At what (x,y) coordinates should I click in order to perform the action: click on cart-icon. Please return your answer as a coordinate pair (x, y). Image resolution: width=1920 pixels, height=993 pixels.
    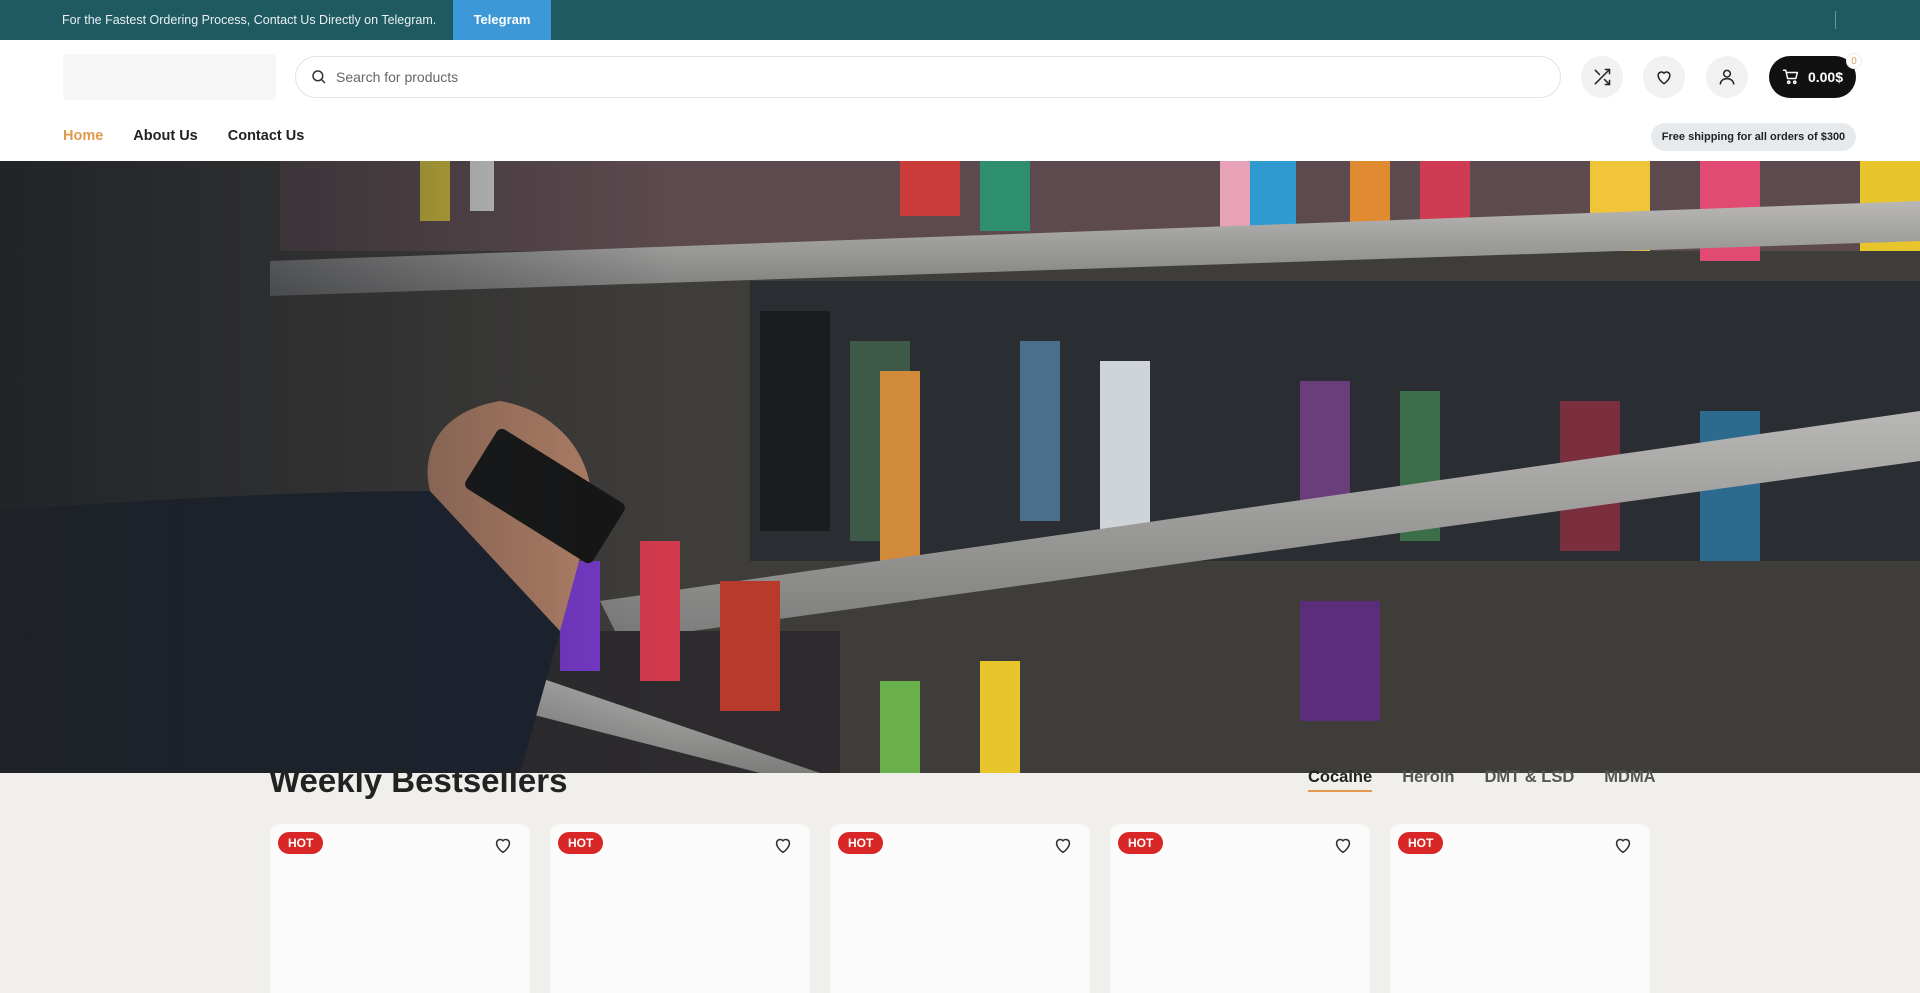
    Looking at the image, I should click on (1790, 77).